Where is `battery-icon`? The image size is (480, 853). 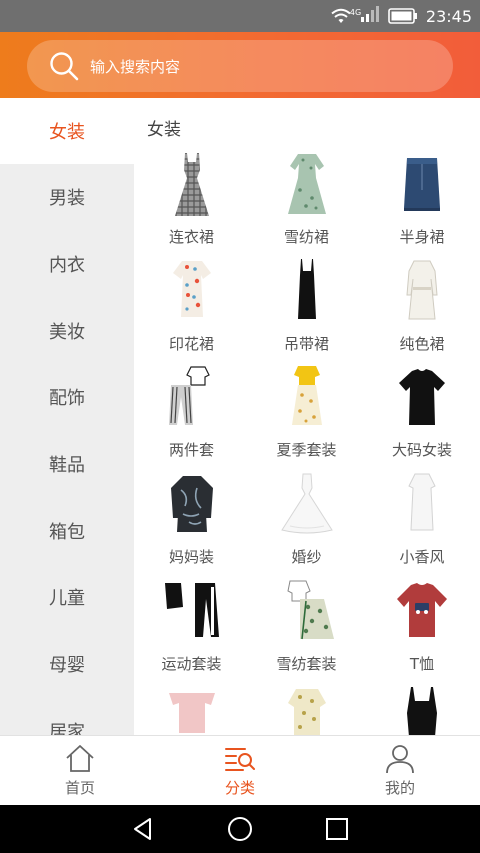
battery-icon is located at coordinates (402, 16).